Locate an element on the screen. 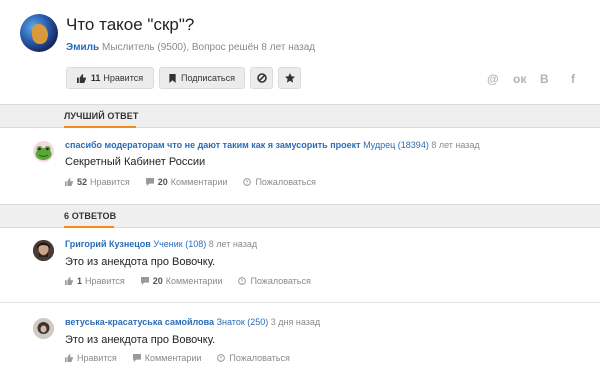  answer-author-link: Григорий Кузнецов is located at coordinates (108, 244).